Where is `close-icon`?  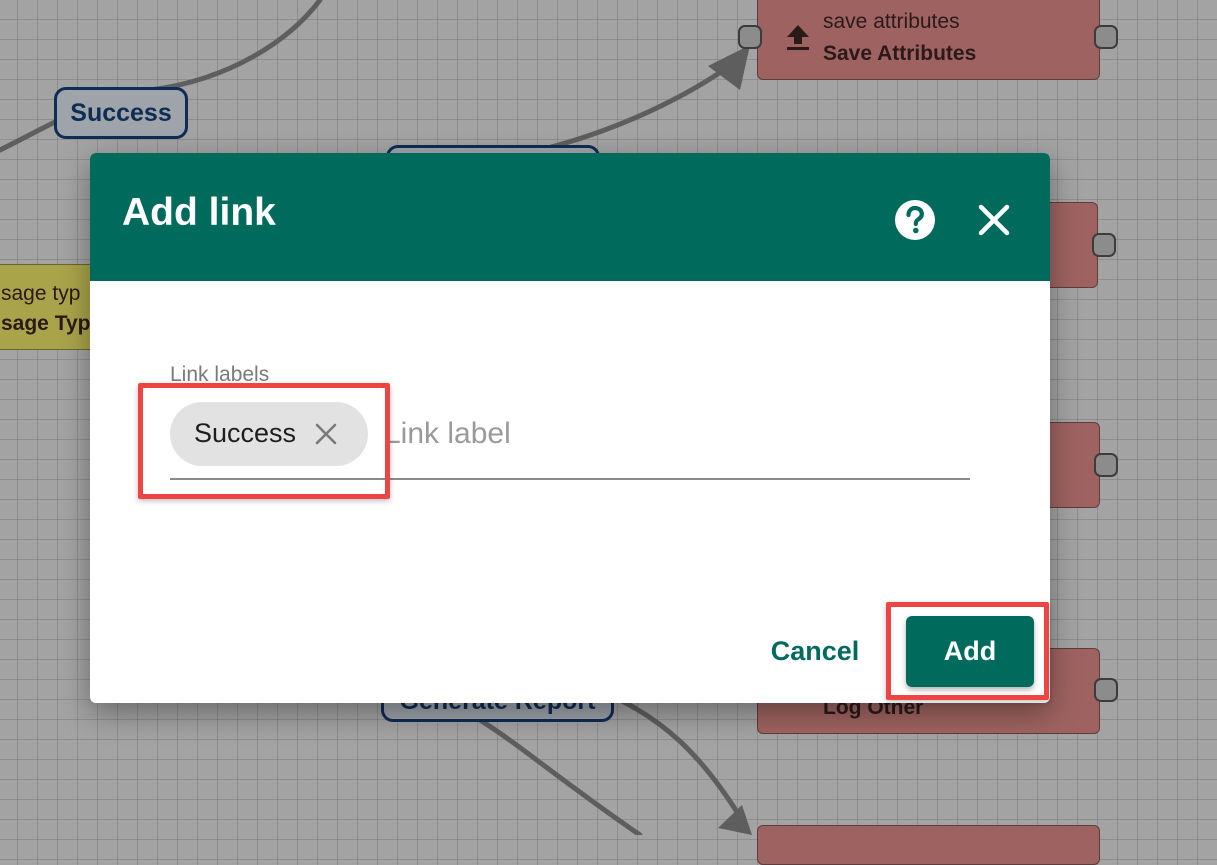 close-icon is located at coordinates (994, 220).